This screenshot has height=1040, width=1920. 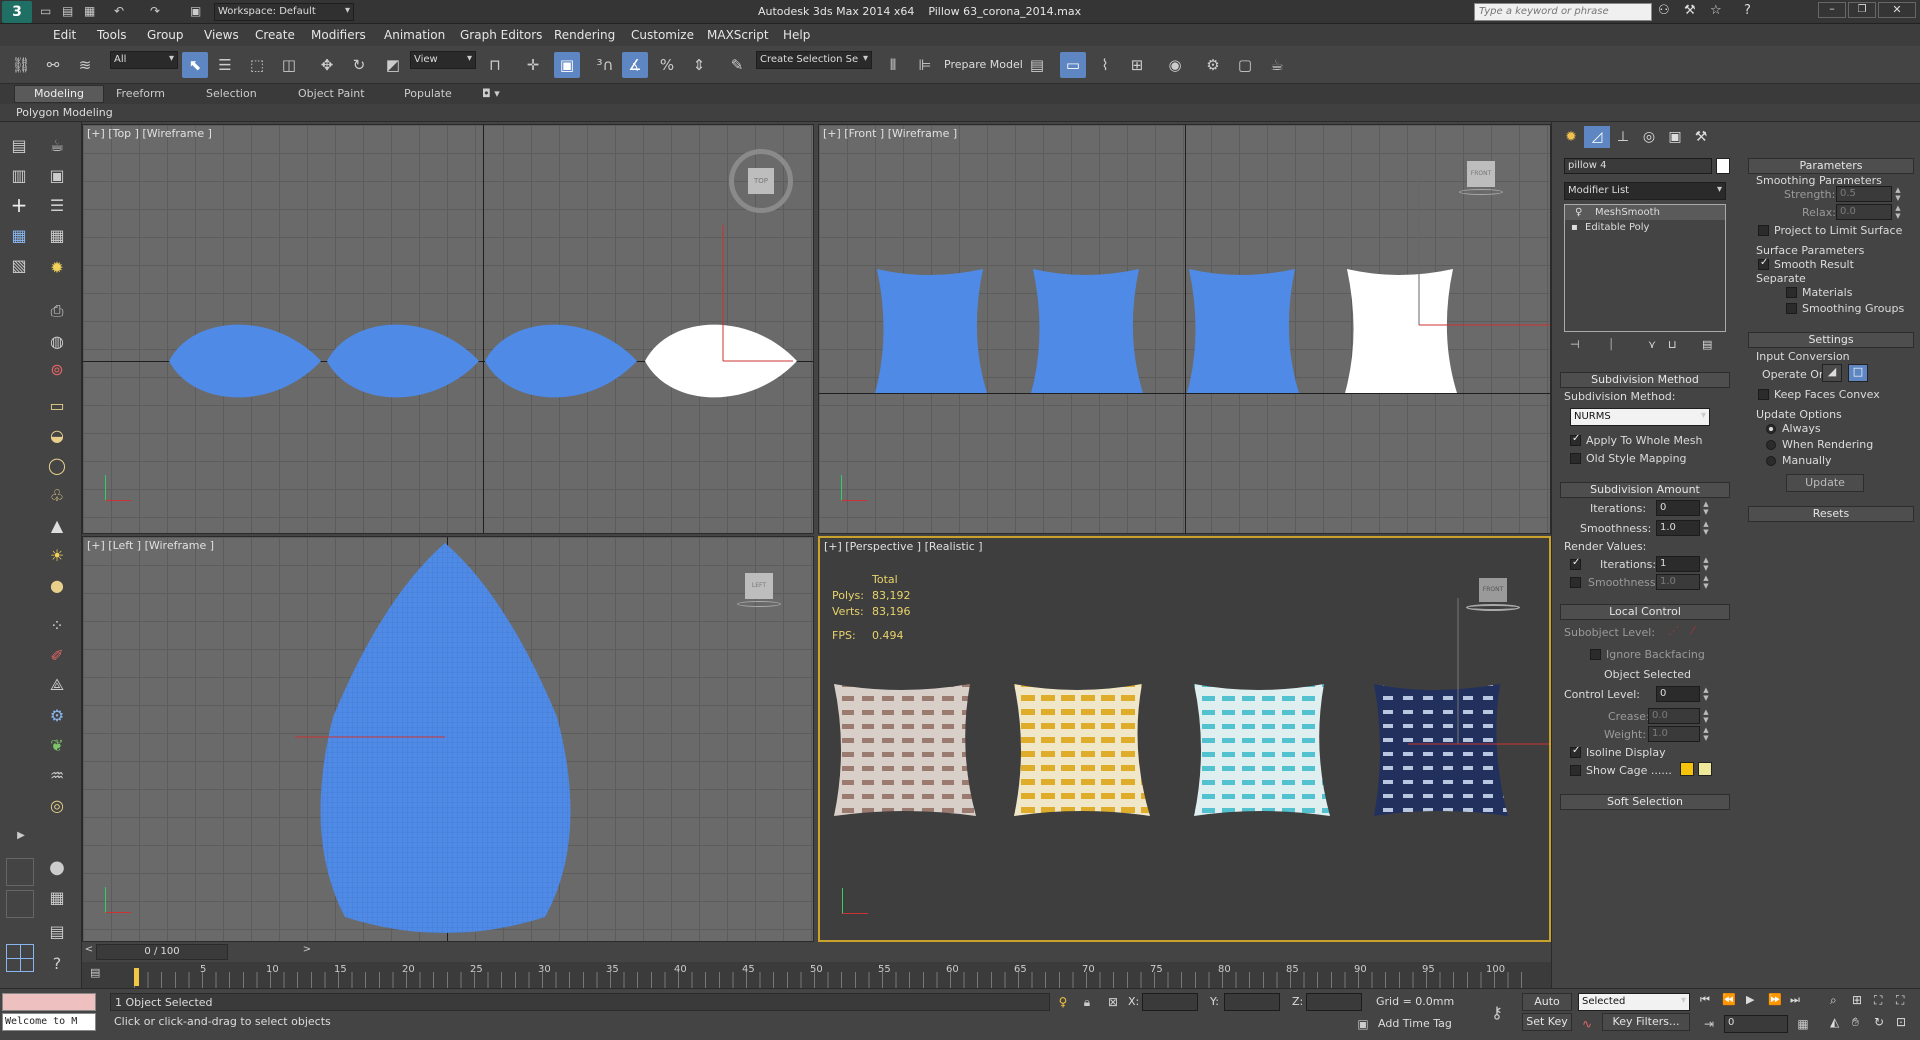 What do you see at coordinates (1645, 612) in the screenshot?
I see `rollout-local-control: Local Control` at bounding box center [1645, 612].